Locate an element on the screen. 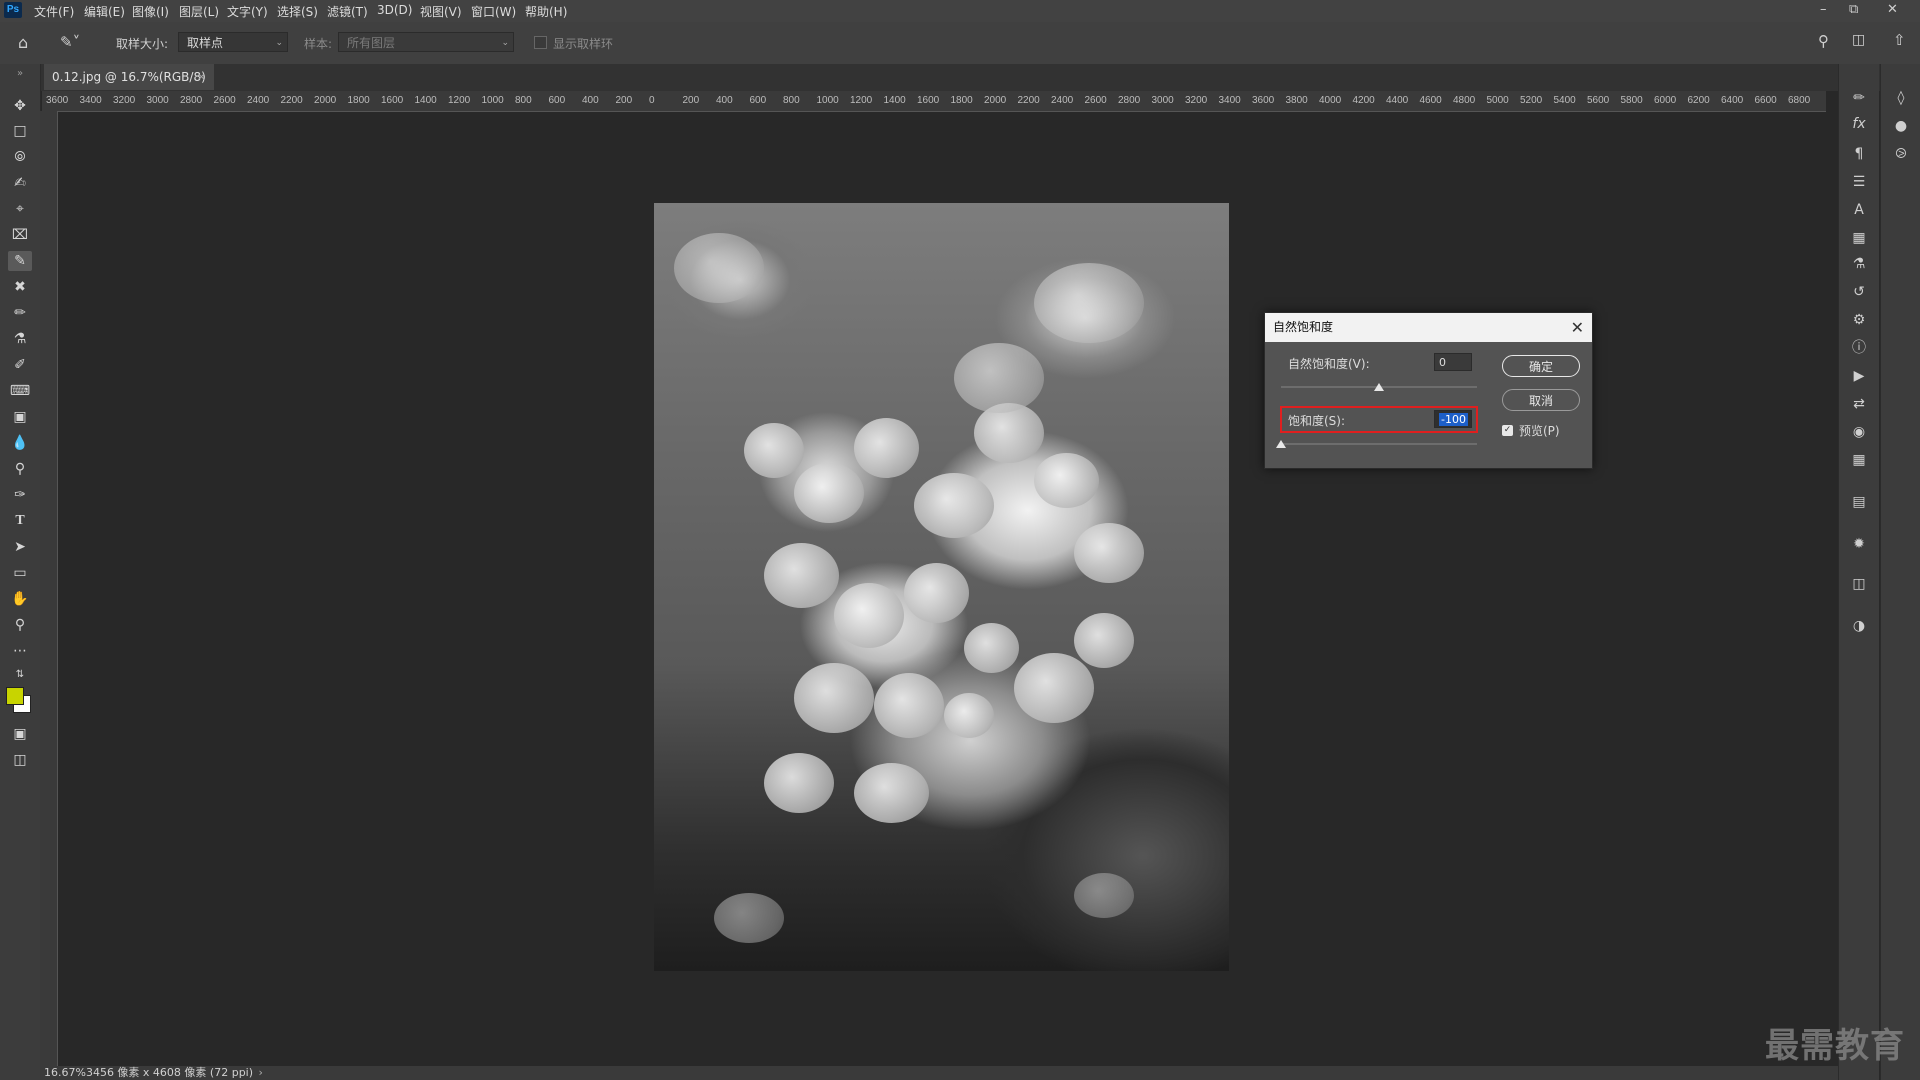 Image resolution: width=1920 pixels, height=1080 pixels. foreground-color-swatch is located at coordinates (15, 696).